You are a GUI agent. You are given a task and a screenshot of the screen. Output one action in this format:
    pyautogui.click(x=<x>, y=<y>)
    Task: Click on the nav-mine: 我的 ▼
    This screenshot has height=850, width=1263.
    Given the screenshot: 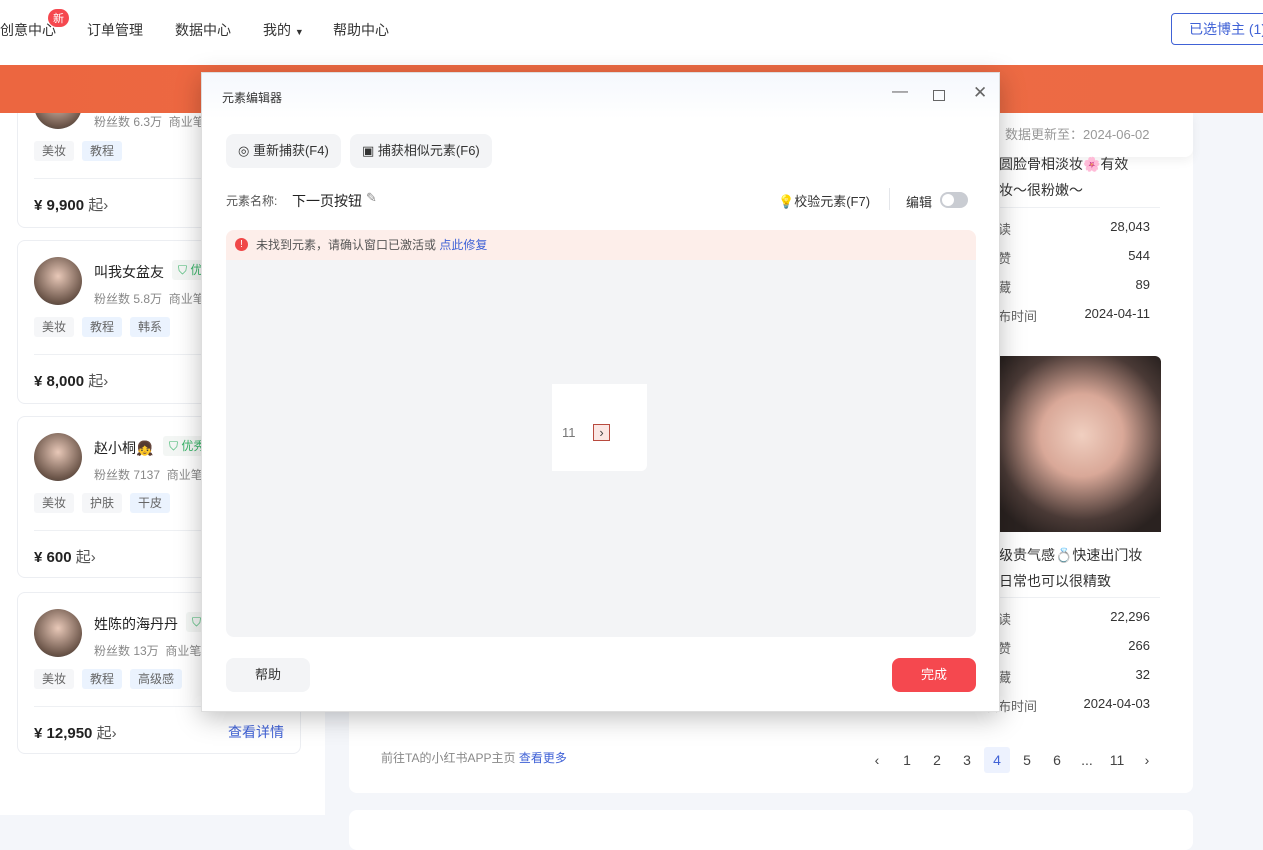 What is the action you would take?
    pyautogui.click(x=283, y=30)
    